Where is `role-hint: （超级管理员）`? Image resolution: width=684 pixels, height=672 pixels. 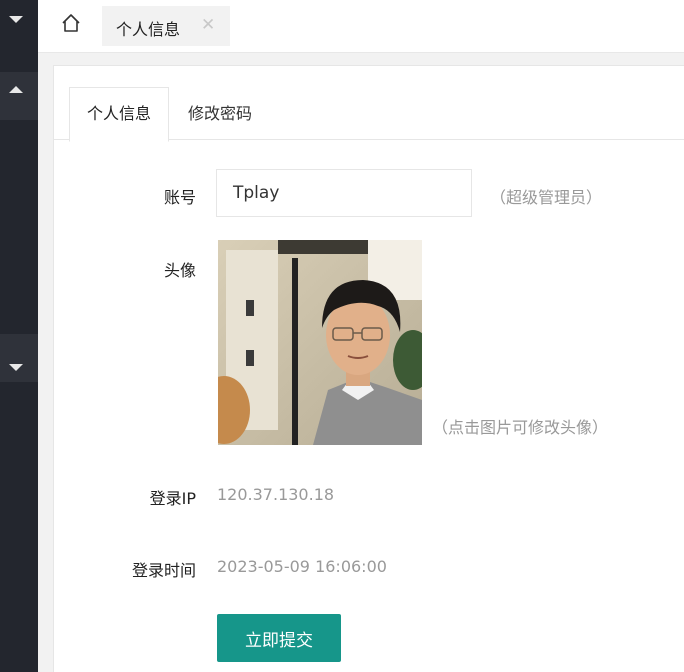
role-hint: （超级管理员） is located at coordinates (546, 197).